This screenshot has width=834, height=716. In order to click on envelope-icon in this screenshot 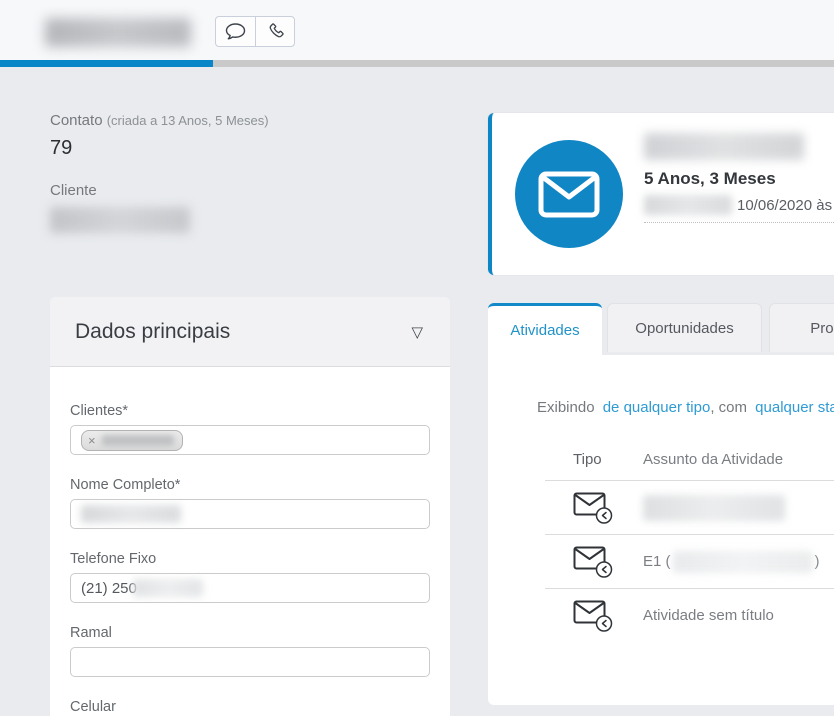, I will do `click(569, 194)`.